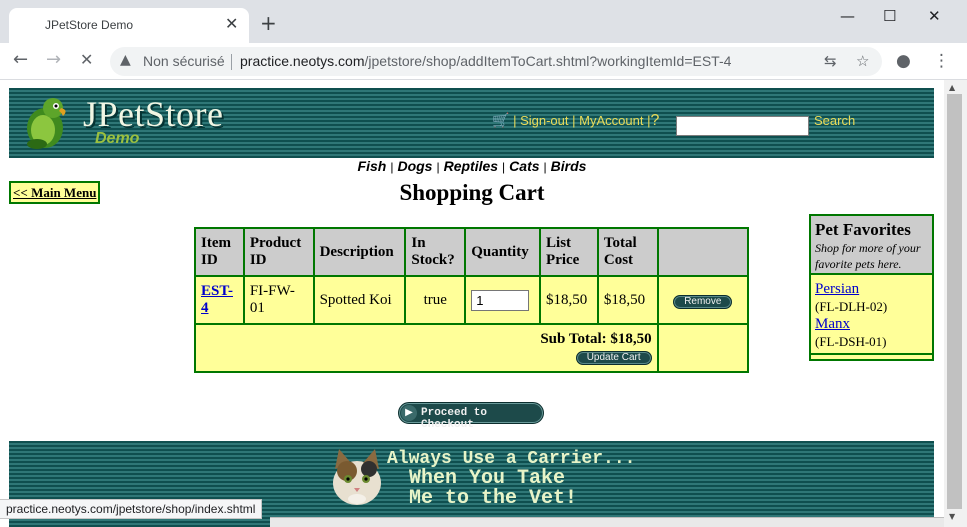 The image size is (967, 527). Describe the element at coordinates (654, 120) in the screenshot. I see `help-icon: ?` at that location.